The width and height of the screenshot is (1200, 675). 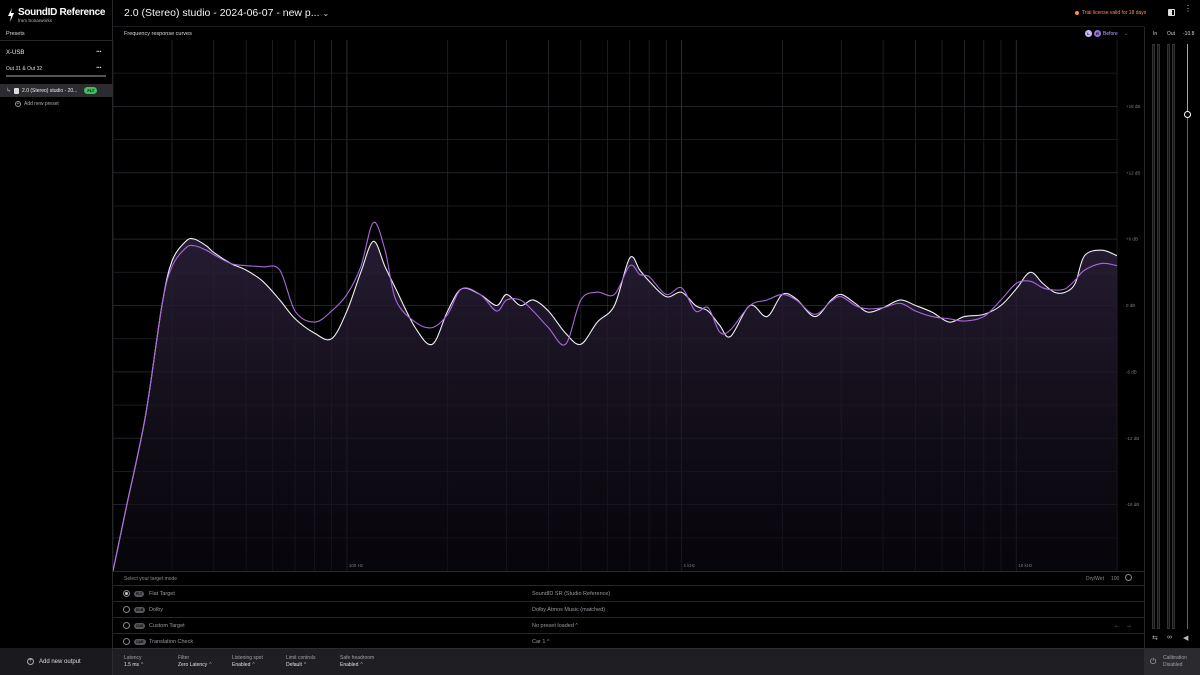 I want to click on target-value-text: Dolby Atmos Music (matched), so click(x=569, y=609).